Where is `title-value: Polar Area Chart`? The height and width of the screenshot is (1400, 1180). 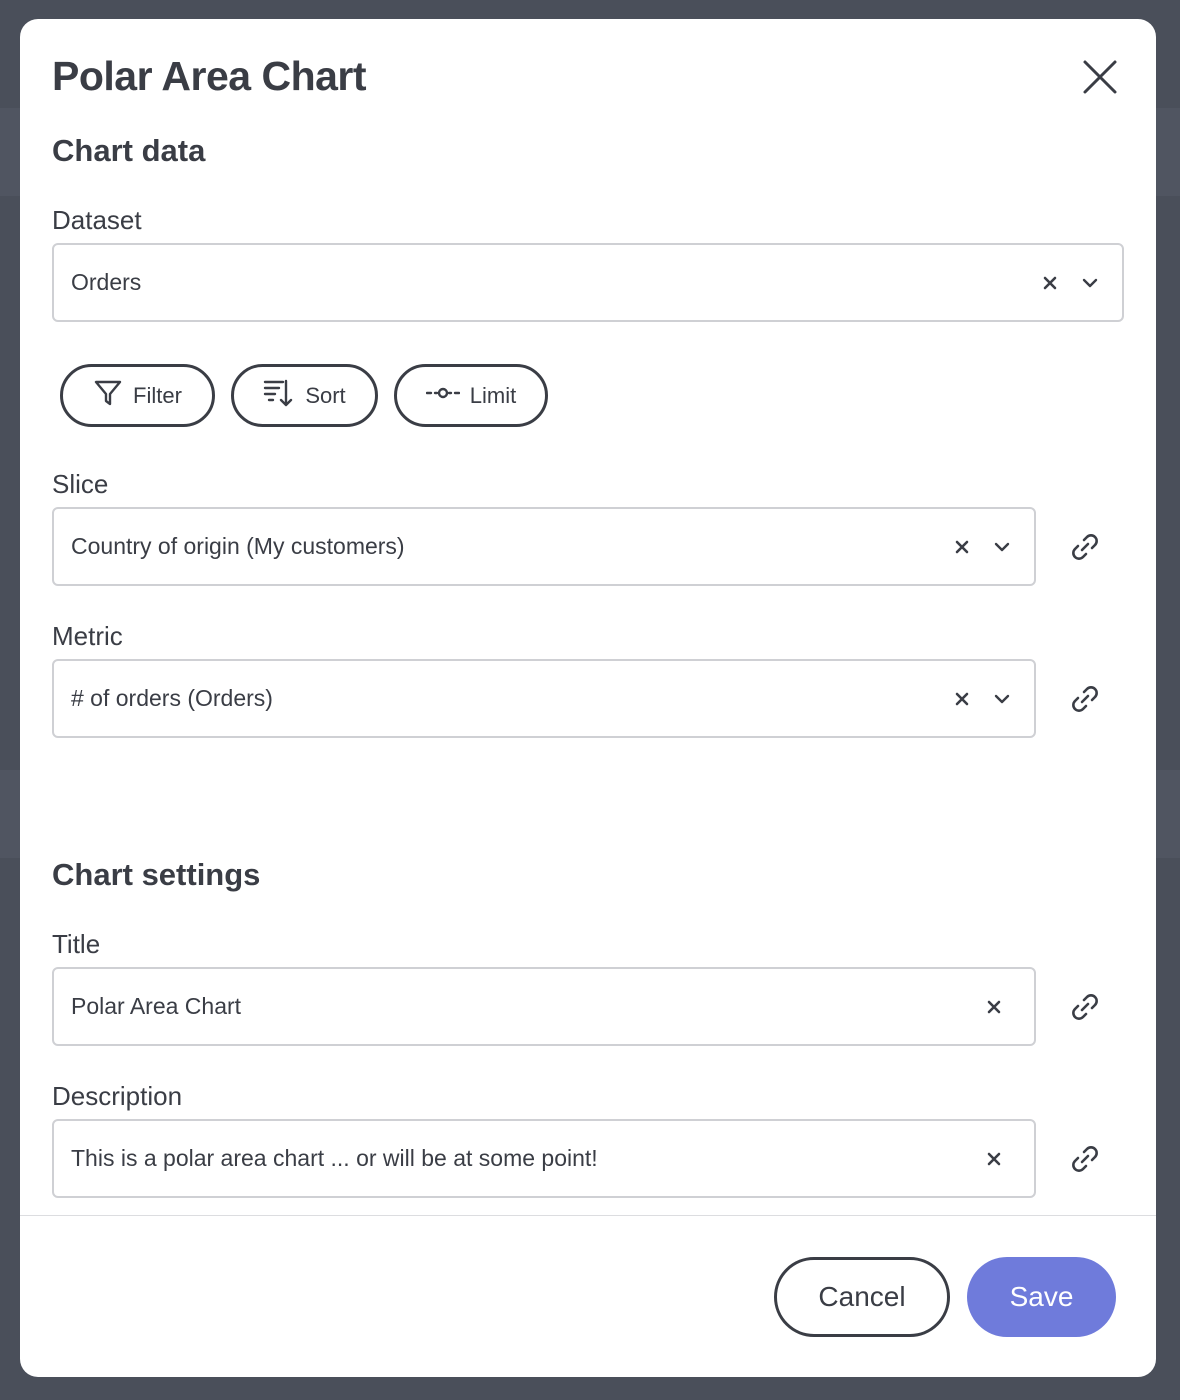 title-value: Polar Area Chart is located at coordinates (156, 1006).